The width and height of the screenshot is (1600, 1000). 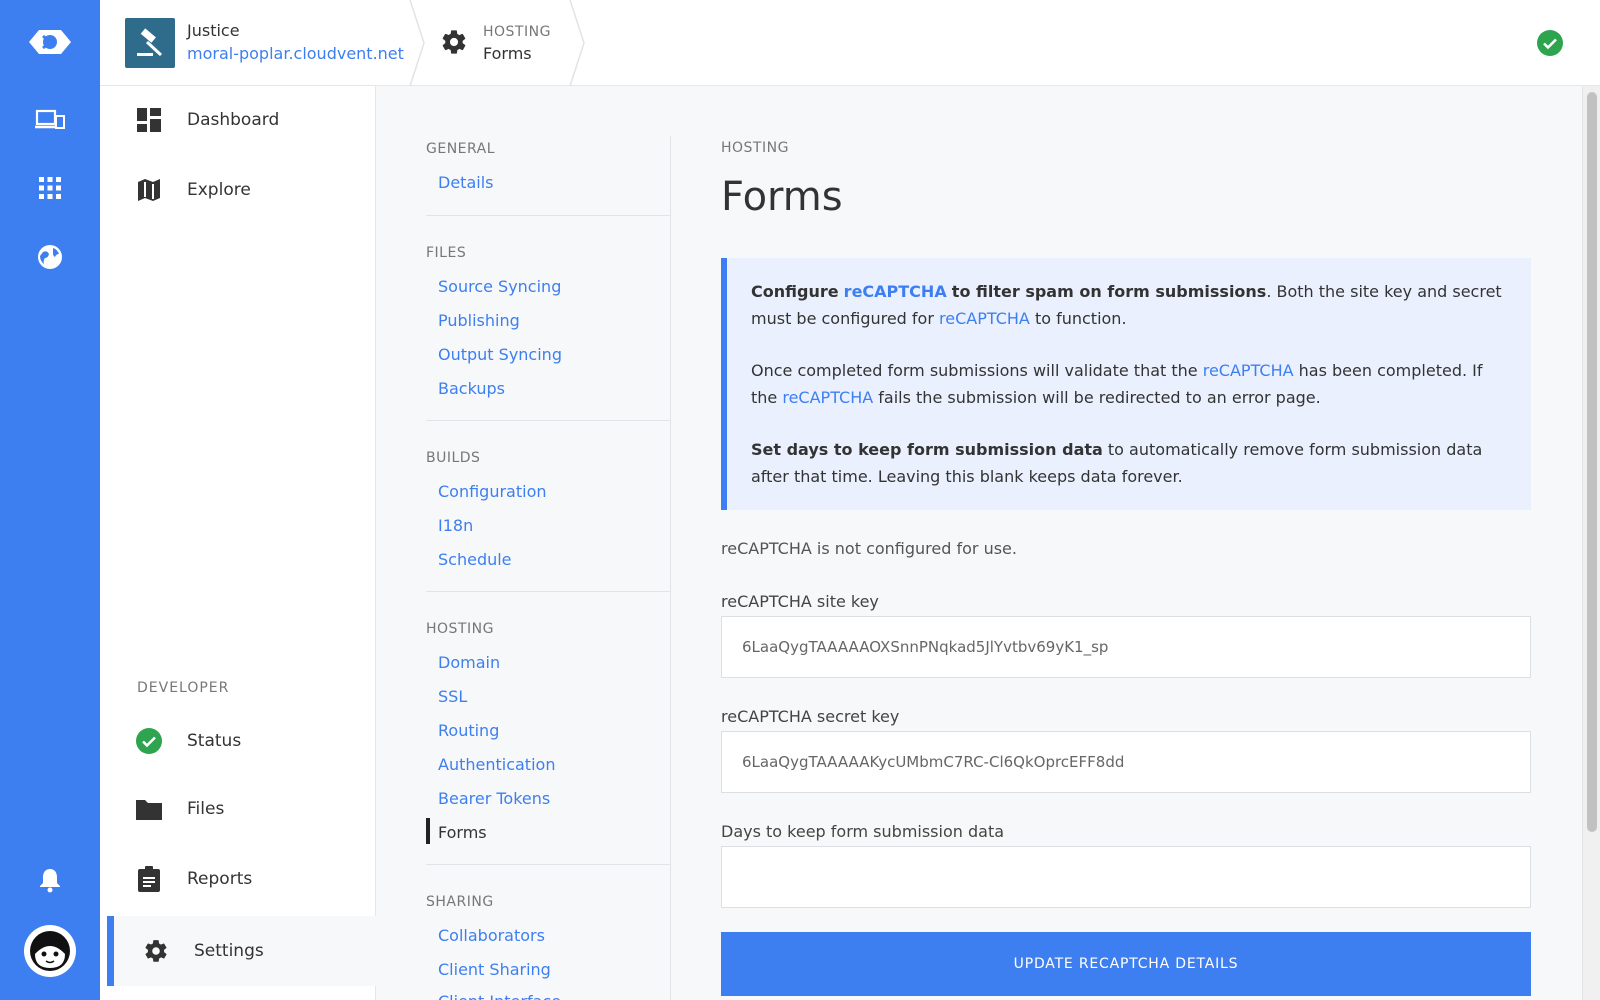 I want to click on gavel-icon, so click(x=150, y=42).